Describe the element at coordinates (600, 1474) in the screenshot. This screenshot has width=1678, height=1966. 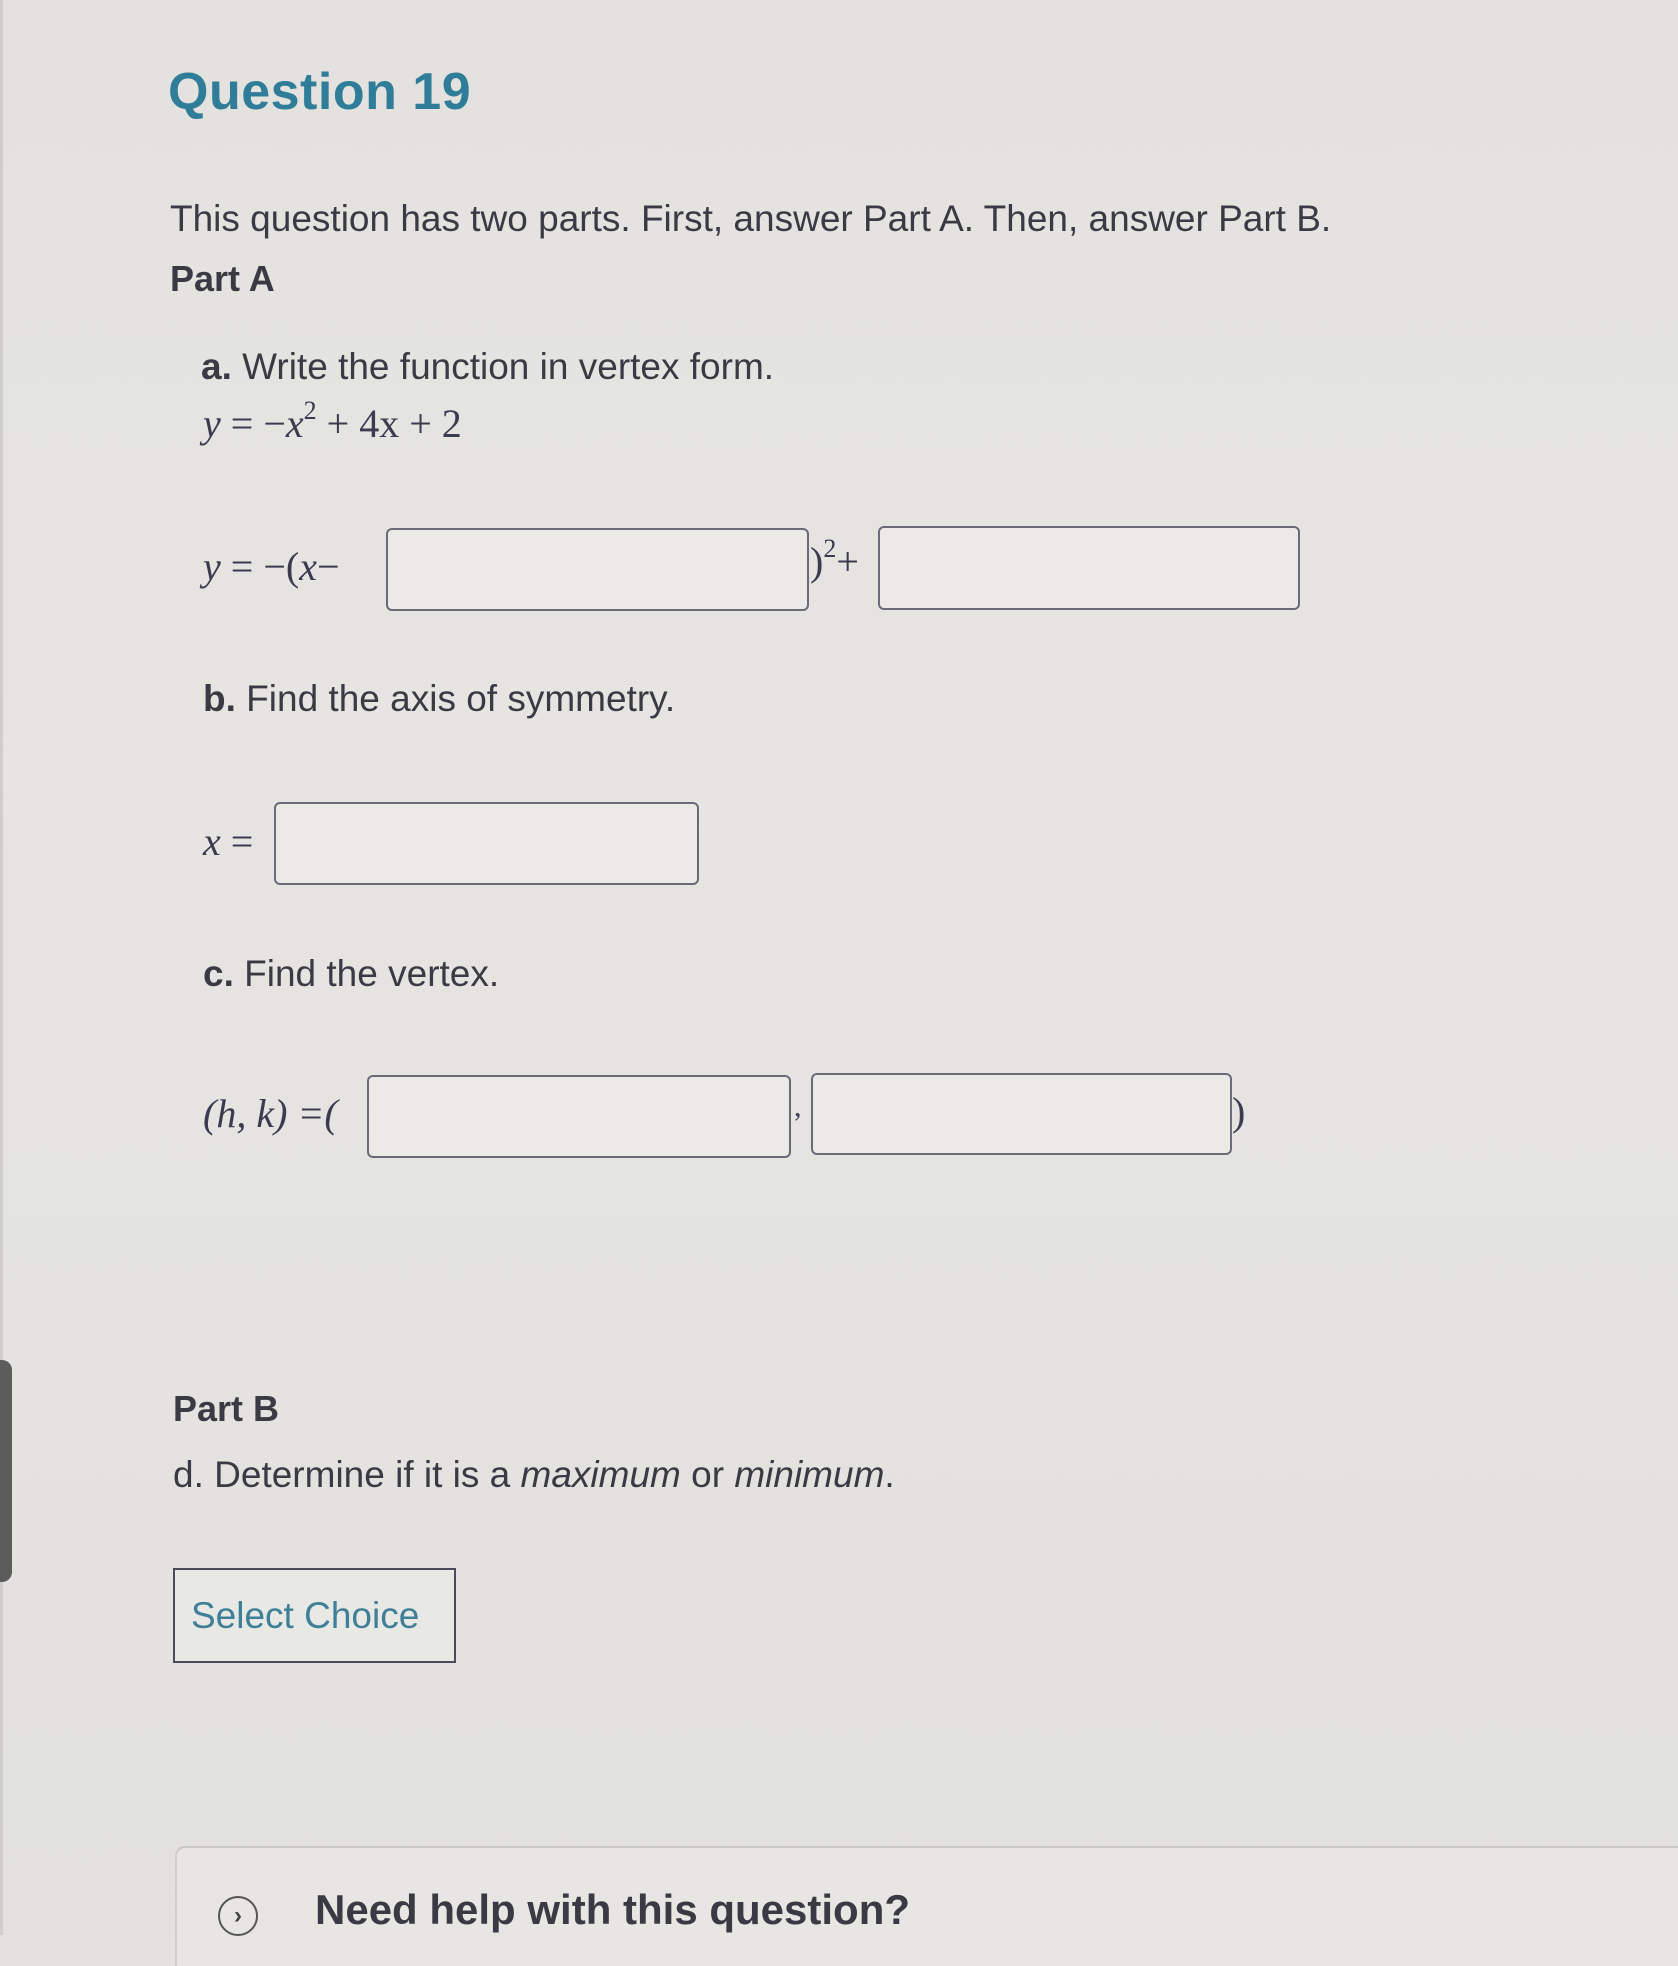
I see `item-d-maximum: maximum` at that location.